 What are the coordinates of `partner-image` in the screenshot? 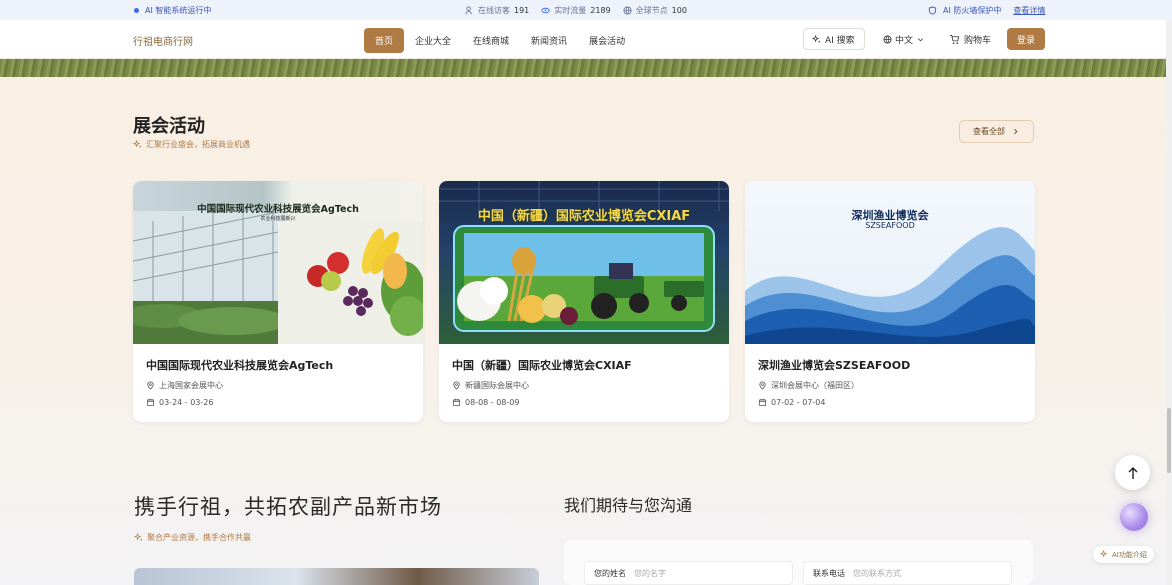 It's located at (336, 576).